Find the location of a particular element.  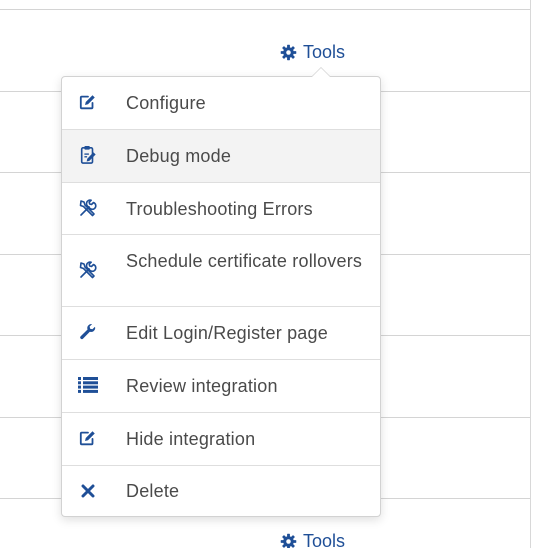

menu-item-label: Troubleshooting Errors is located at coordinates (219, 209).